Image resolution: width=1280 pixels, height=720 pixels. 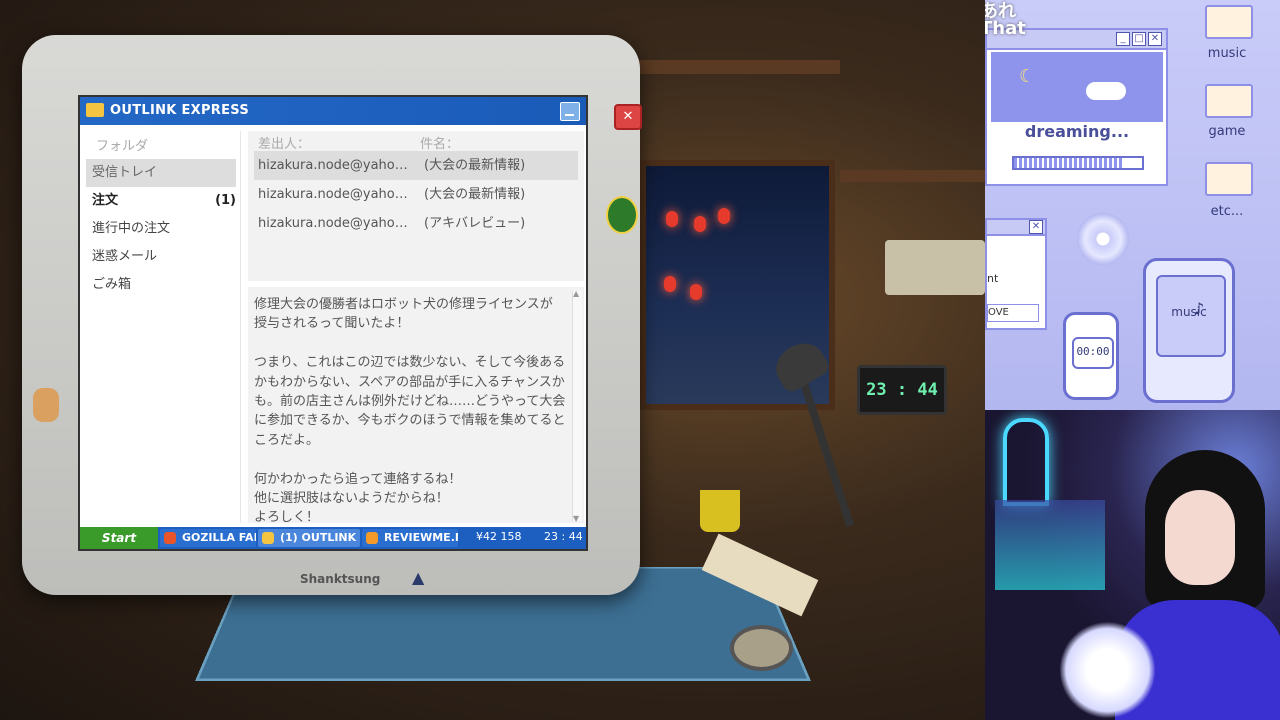 What do you see at coordinates (1027, 76) in the screenshot?
I see `moon-icon: ☾` at bounding box center [1027, 76].